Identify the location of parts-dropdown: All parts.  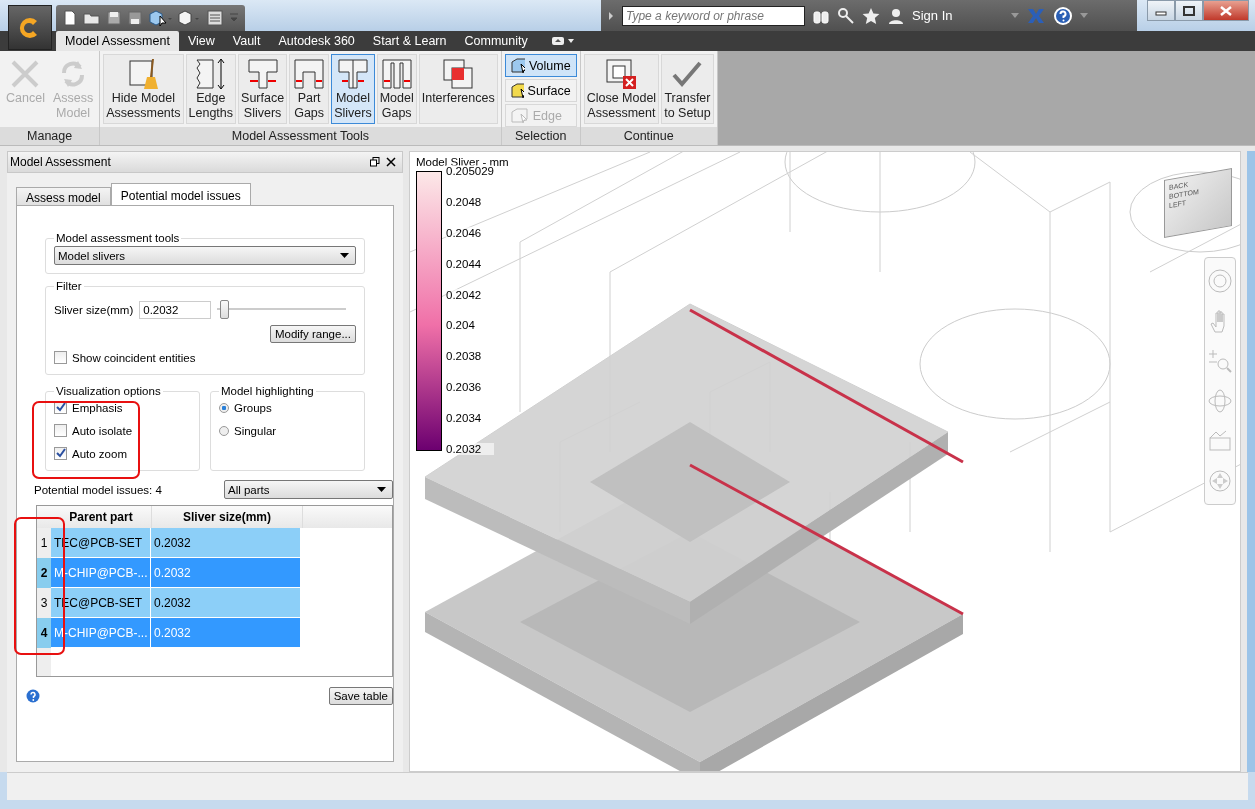
(308, 489).